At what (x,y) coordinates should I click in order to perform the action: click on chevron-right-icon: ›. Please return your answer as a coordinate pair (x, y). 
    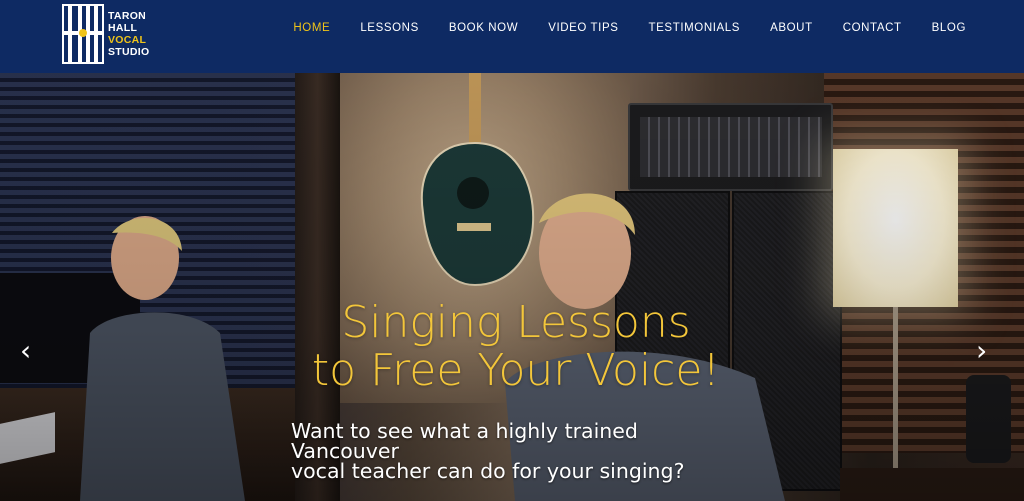
    Looking at the image, I should click on (988, 351).